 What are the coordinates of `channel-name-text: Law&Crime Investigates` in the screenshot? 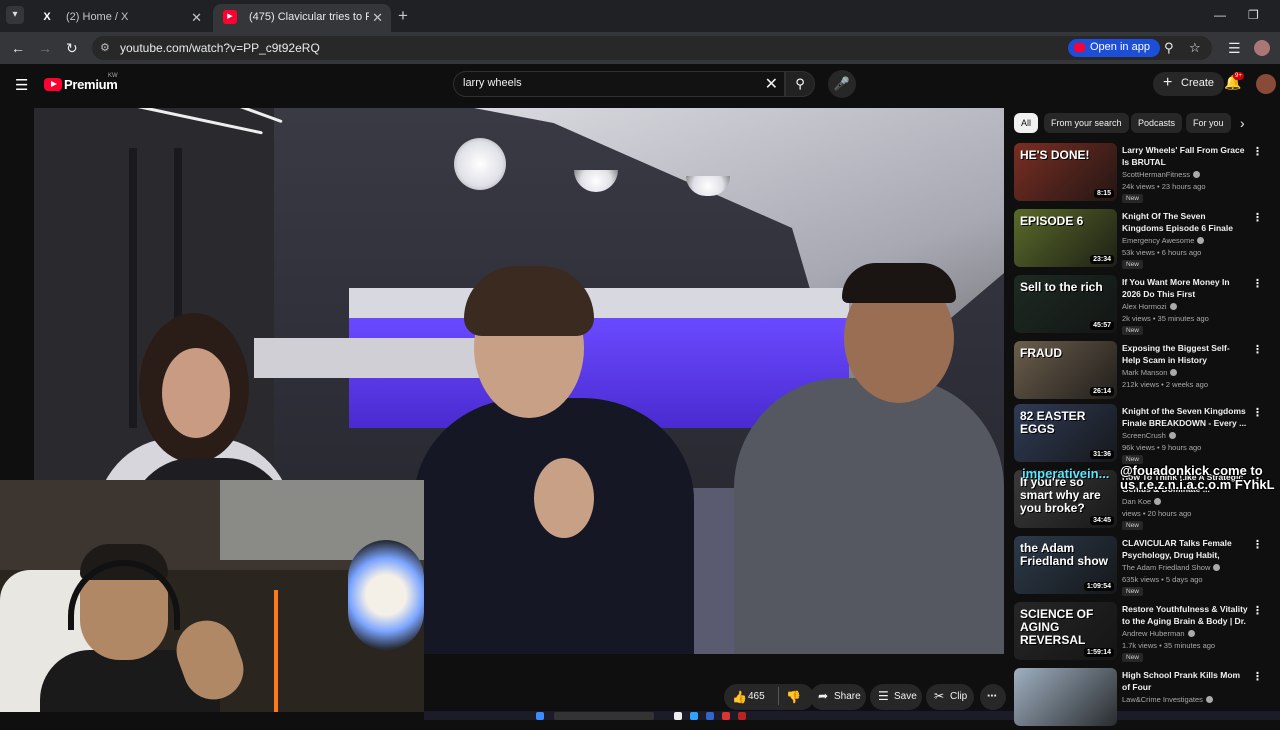 It's located at (1162, 699).